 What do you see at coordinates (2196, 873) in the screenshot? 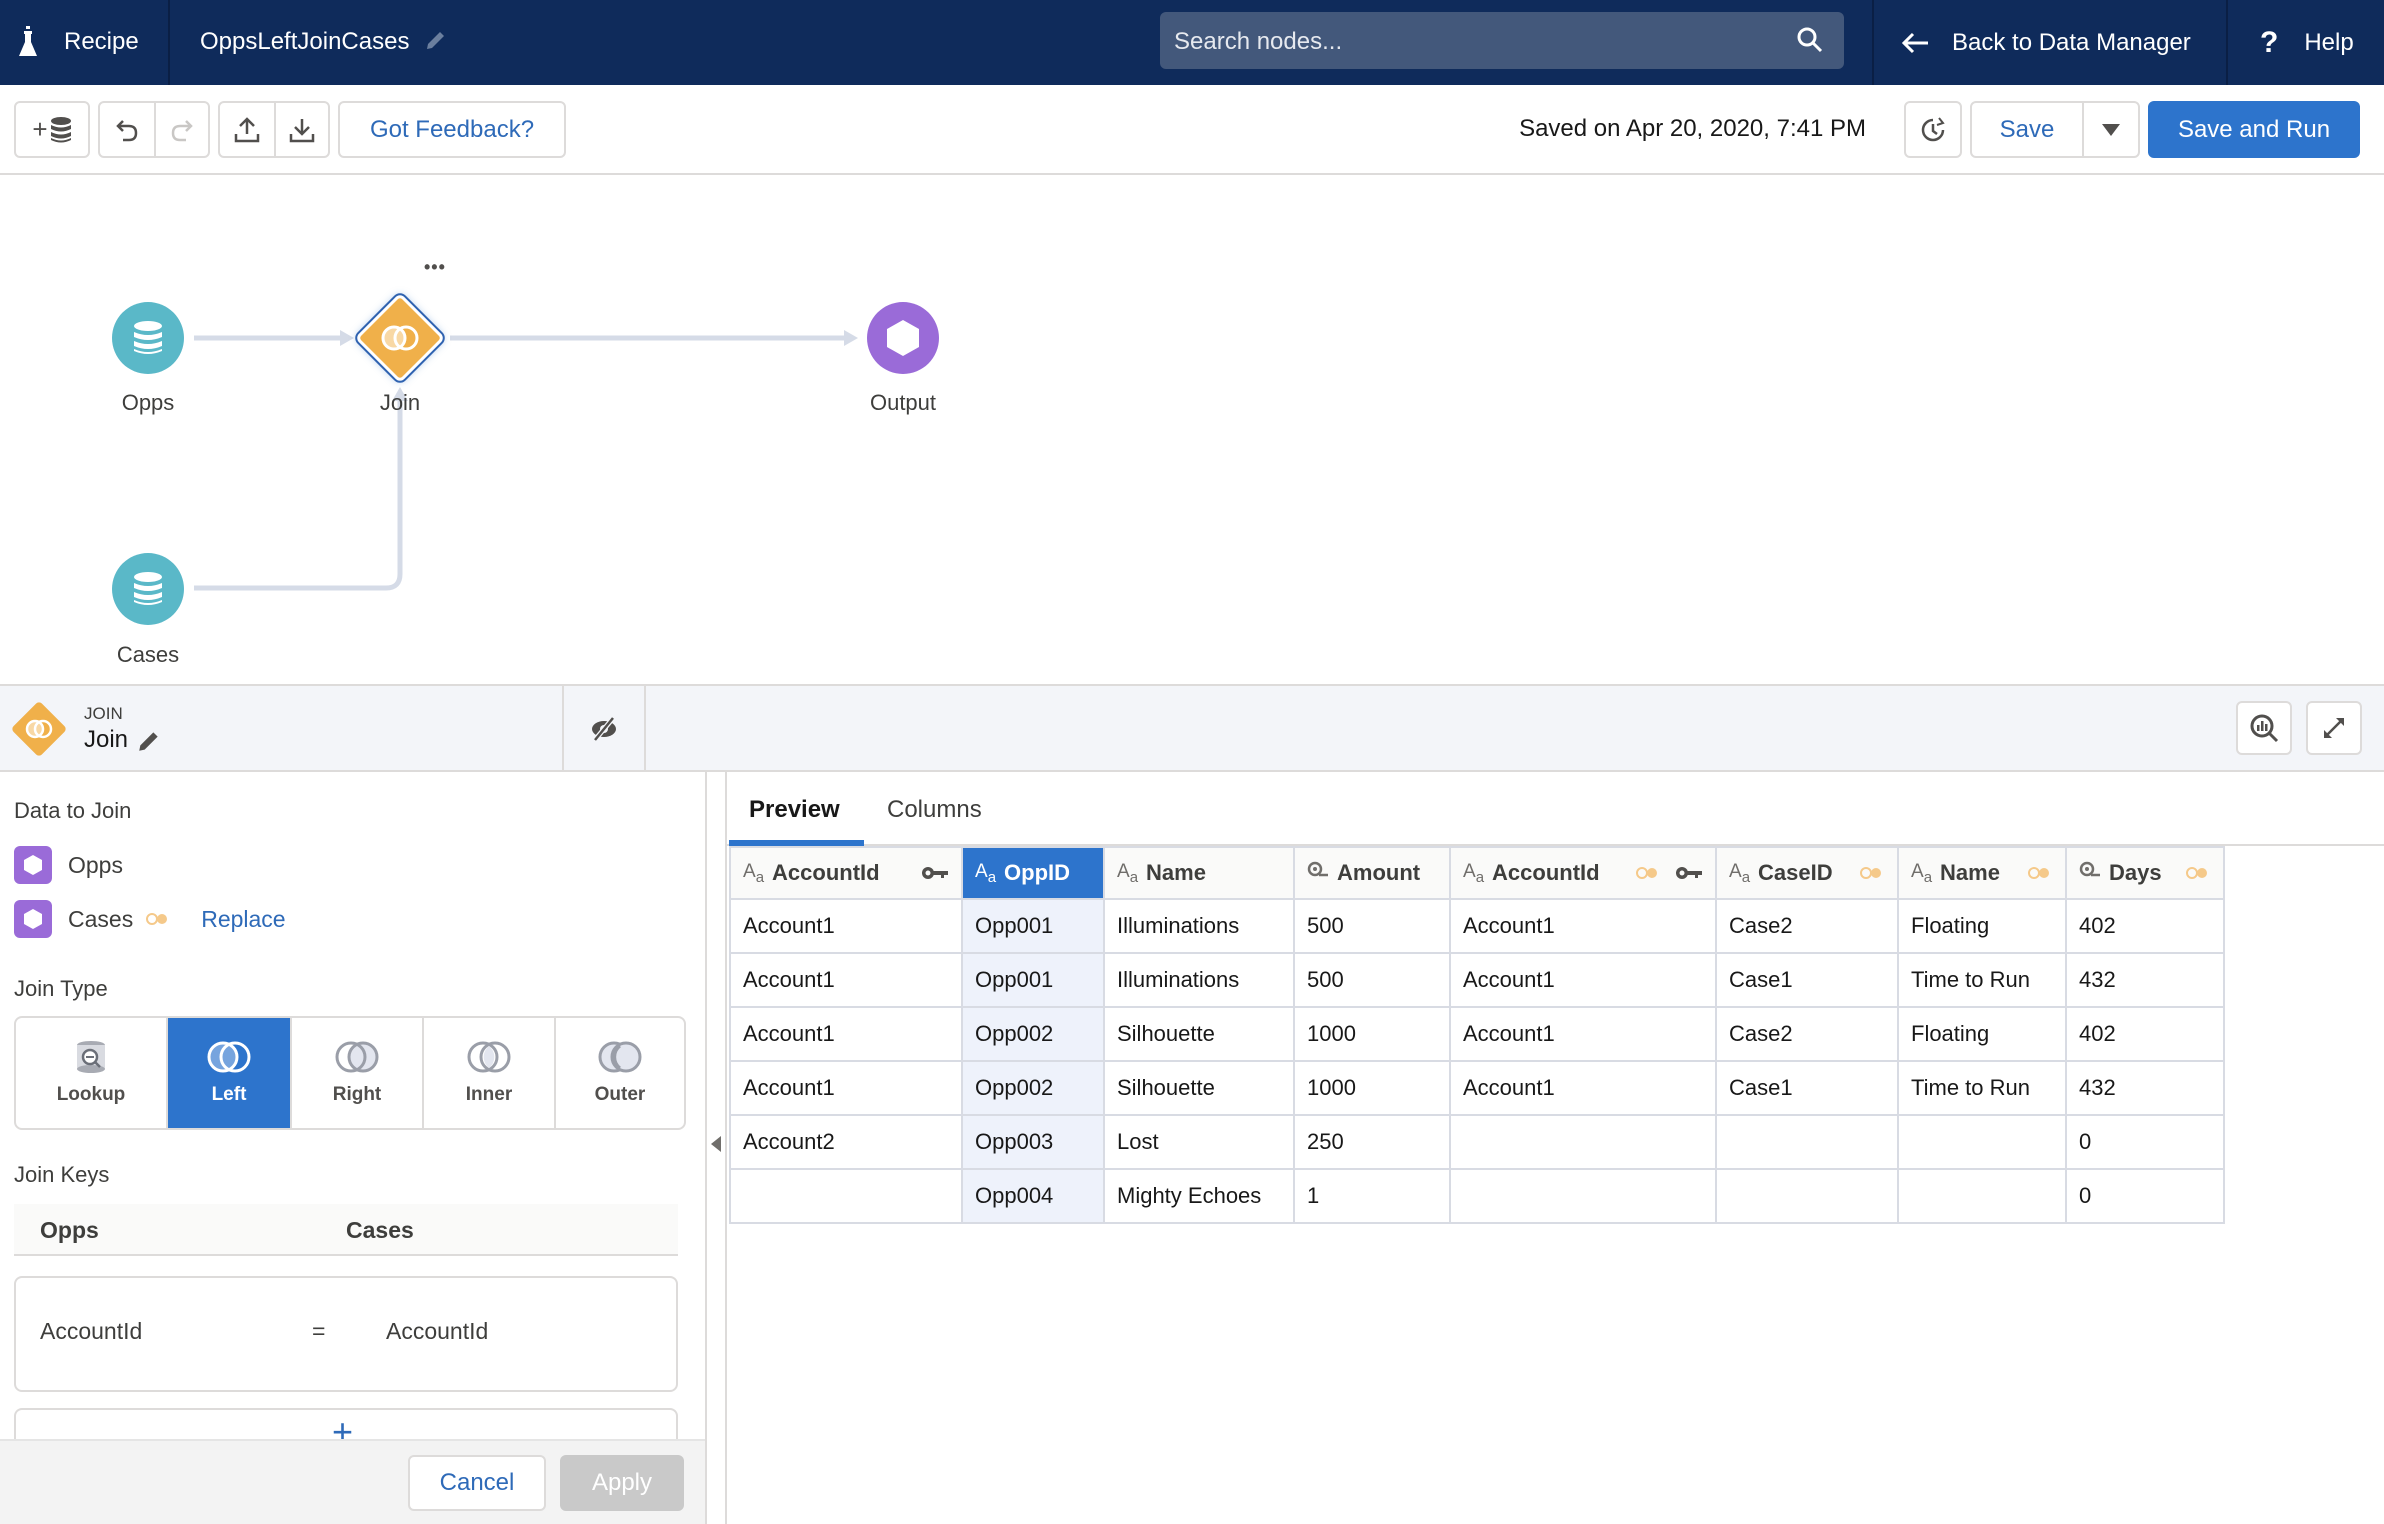
I see `right-source-indicator-icon` at bounding box center [2196, 873].